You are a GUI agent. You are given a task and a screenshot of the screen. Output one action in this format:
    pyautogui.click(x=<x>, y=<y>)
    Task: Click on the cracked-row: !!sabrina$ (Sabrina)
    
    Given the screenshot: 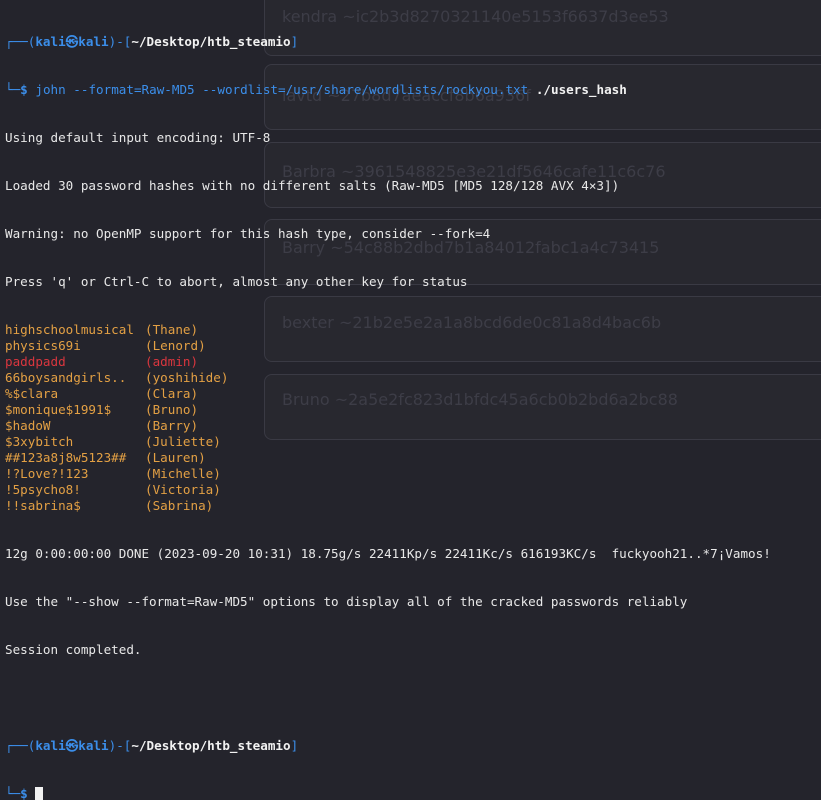 What is the action you would take?
    pyautogui.click(x=388, y=506)
    